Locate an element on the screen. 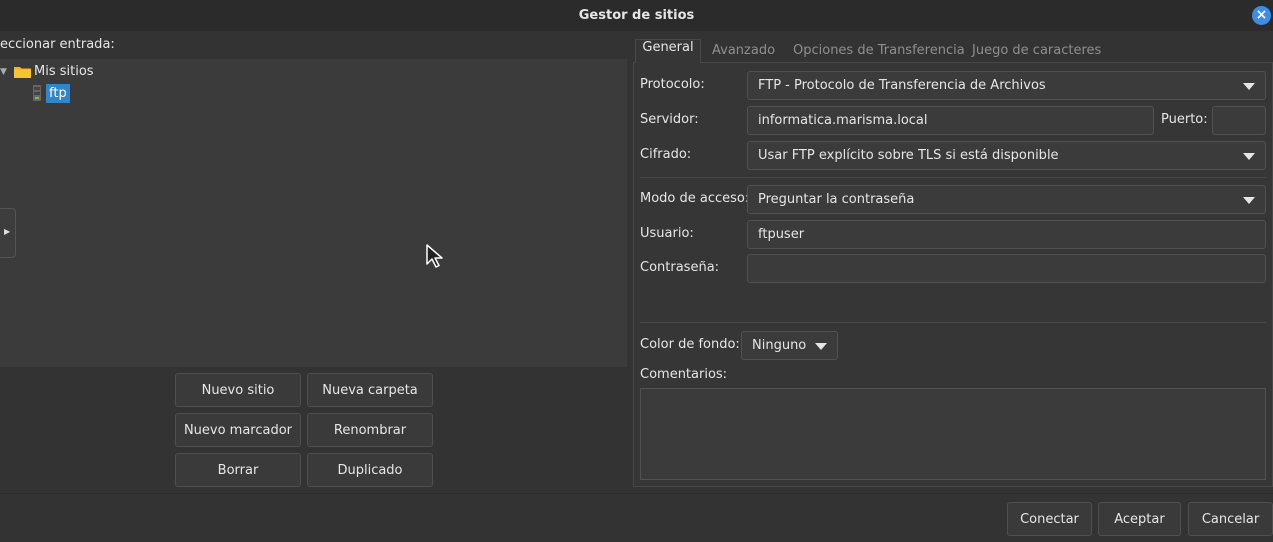 This screenshot has height=542, width=1273. port-label: Puerto: is located at coordinates (1184, 119).